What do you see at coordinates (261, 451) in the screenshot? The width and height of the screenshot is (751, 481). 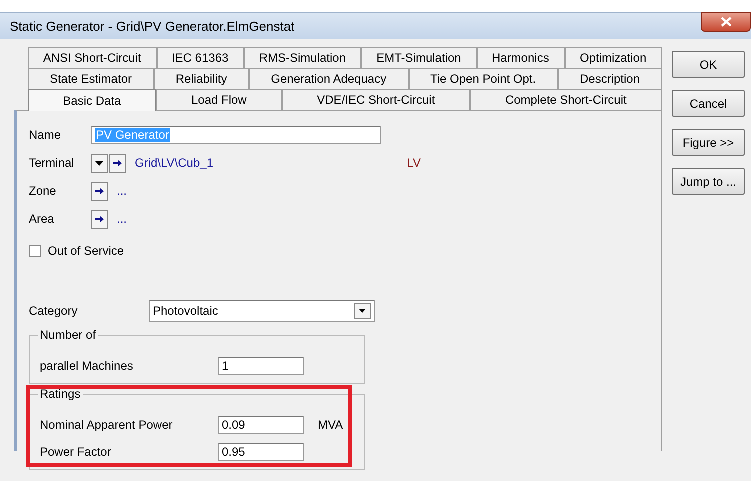 I see `input-field: 0.95` at bounding box center [261, 451].